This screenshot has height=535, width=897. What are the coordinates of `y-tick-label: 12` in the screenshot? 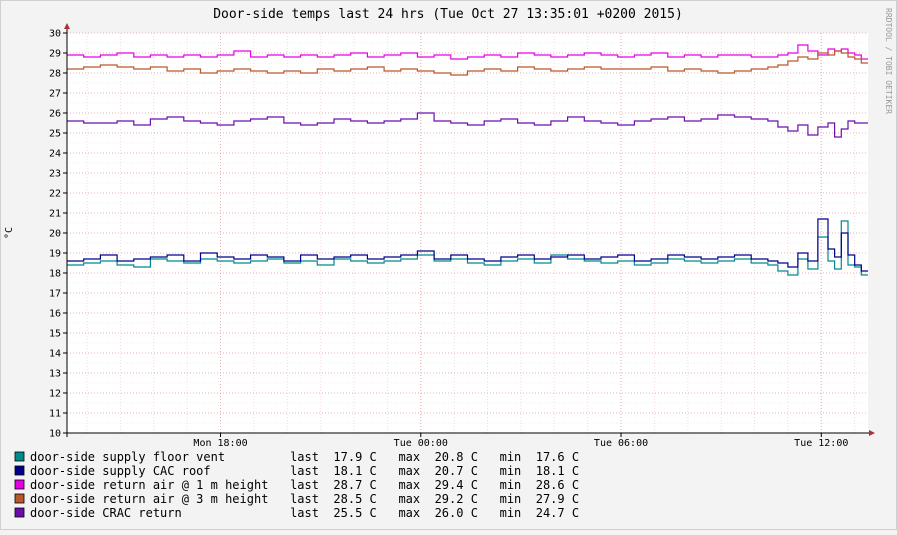 It's located at (55, 394).